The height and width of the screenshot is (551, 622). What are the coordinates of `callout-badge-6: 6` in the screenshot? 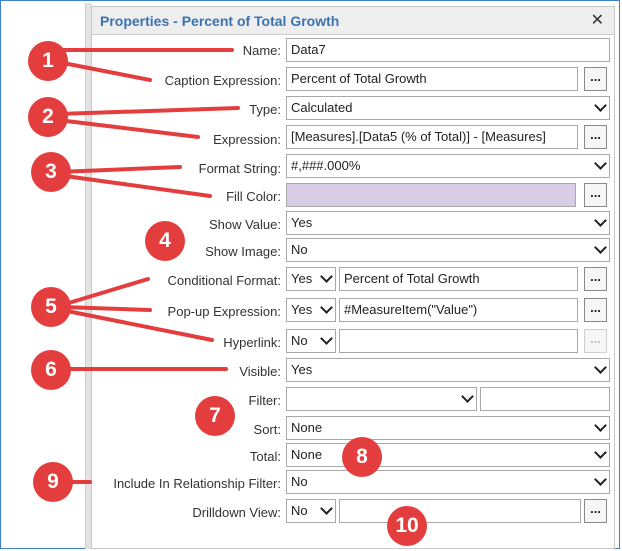 It's located at (51, 370).